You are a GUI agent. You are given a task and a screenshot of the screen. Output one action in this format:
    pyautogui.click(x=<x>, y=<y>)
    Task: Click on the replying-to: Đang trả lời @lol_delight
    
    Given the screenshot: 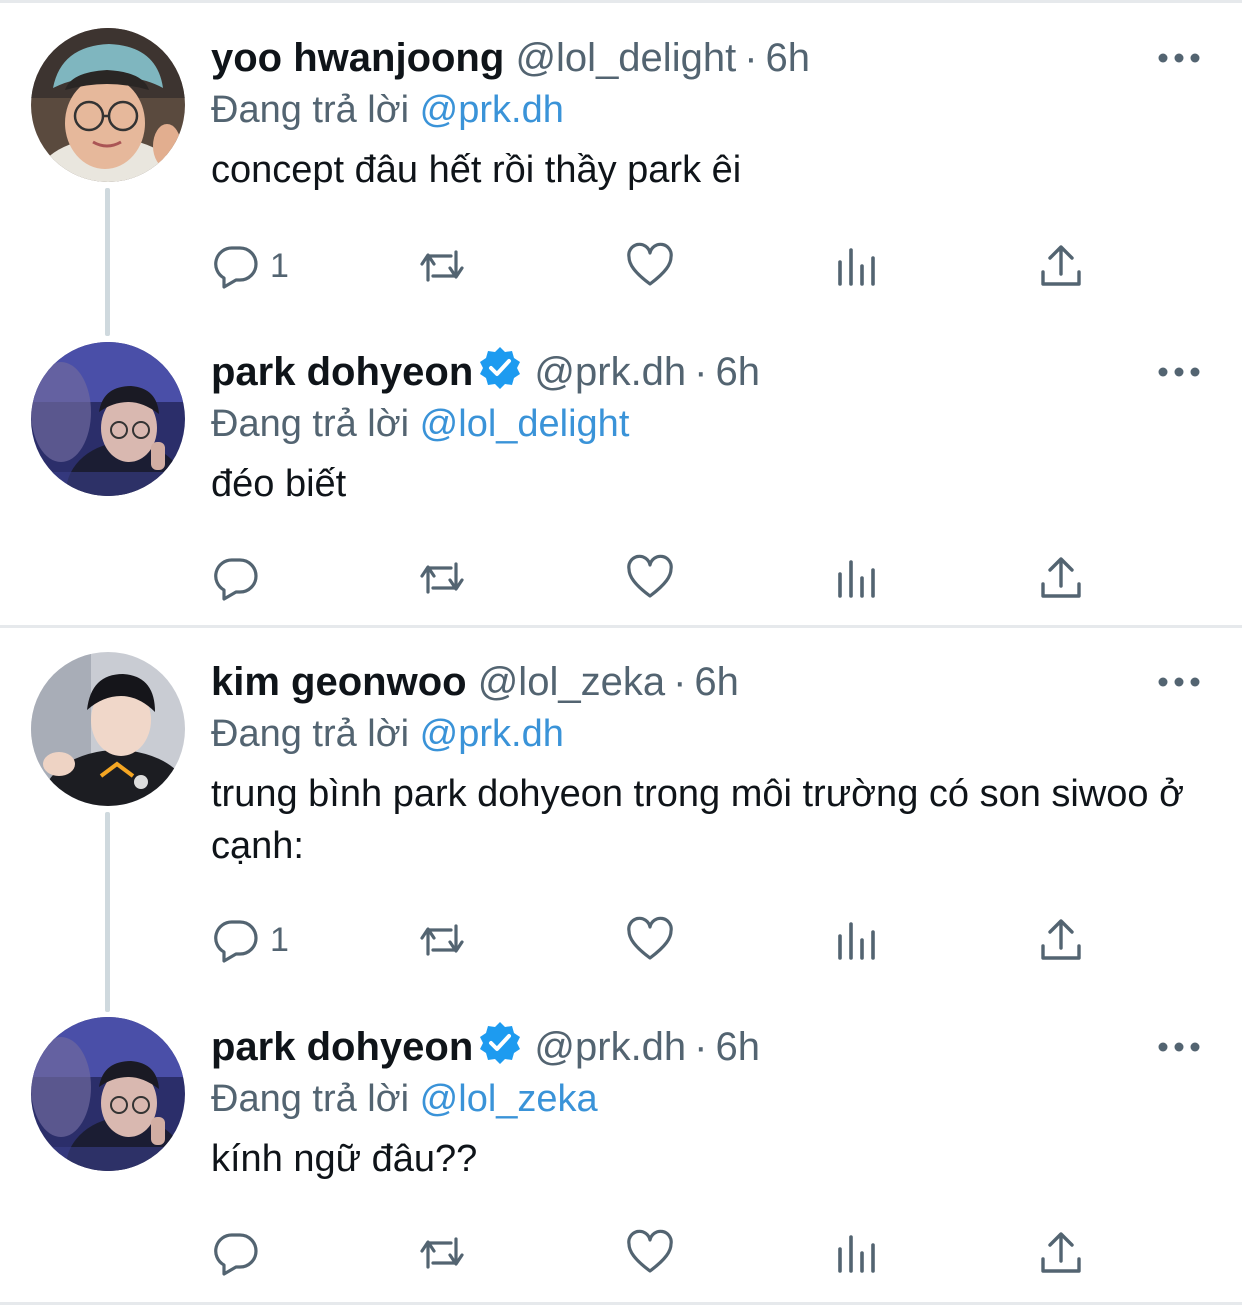 What is the action you would take?
    pyautogui.click(x=420, y=424)
    